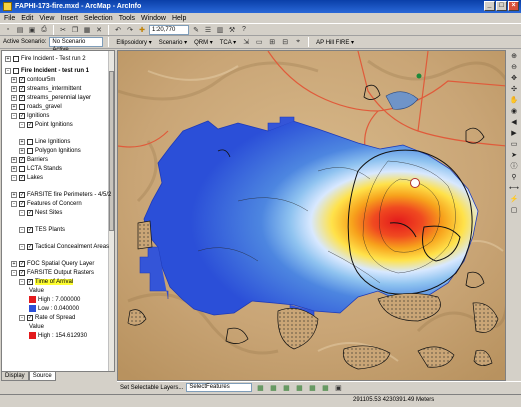  Describe the element at coordinates (514, 144) in the screenshot. I see `select-features-icon: ▭` at that location.